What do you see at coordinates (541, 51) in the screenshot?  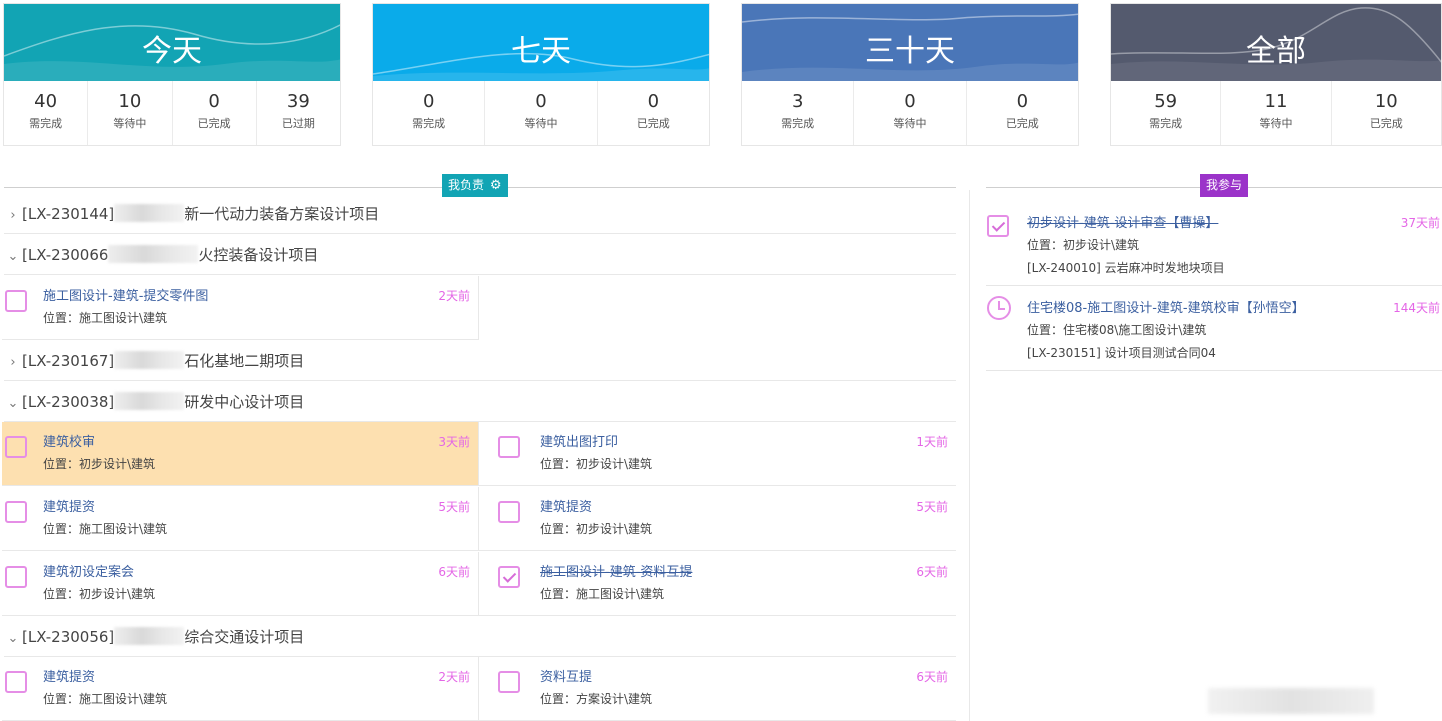 I see `card-title: 七天` at bounding box center [541, 51].